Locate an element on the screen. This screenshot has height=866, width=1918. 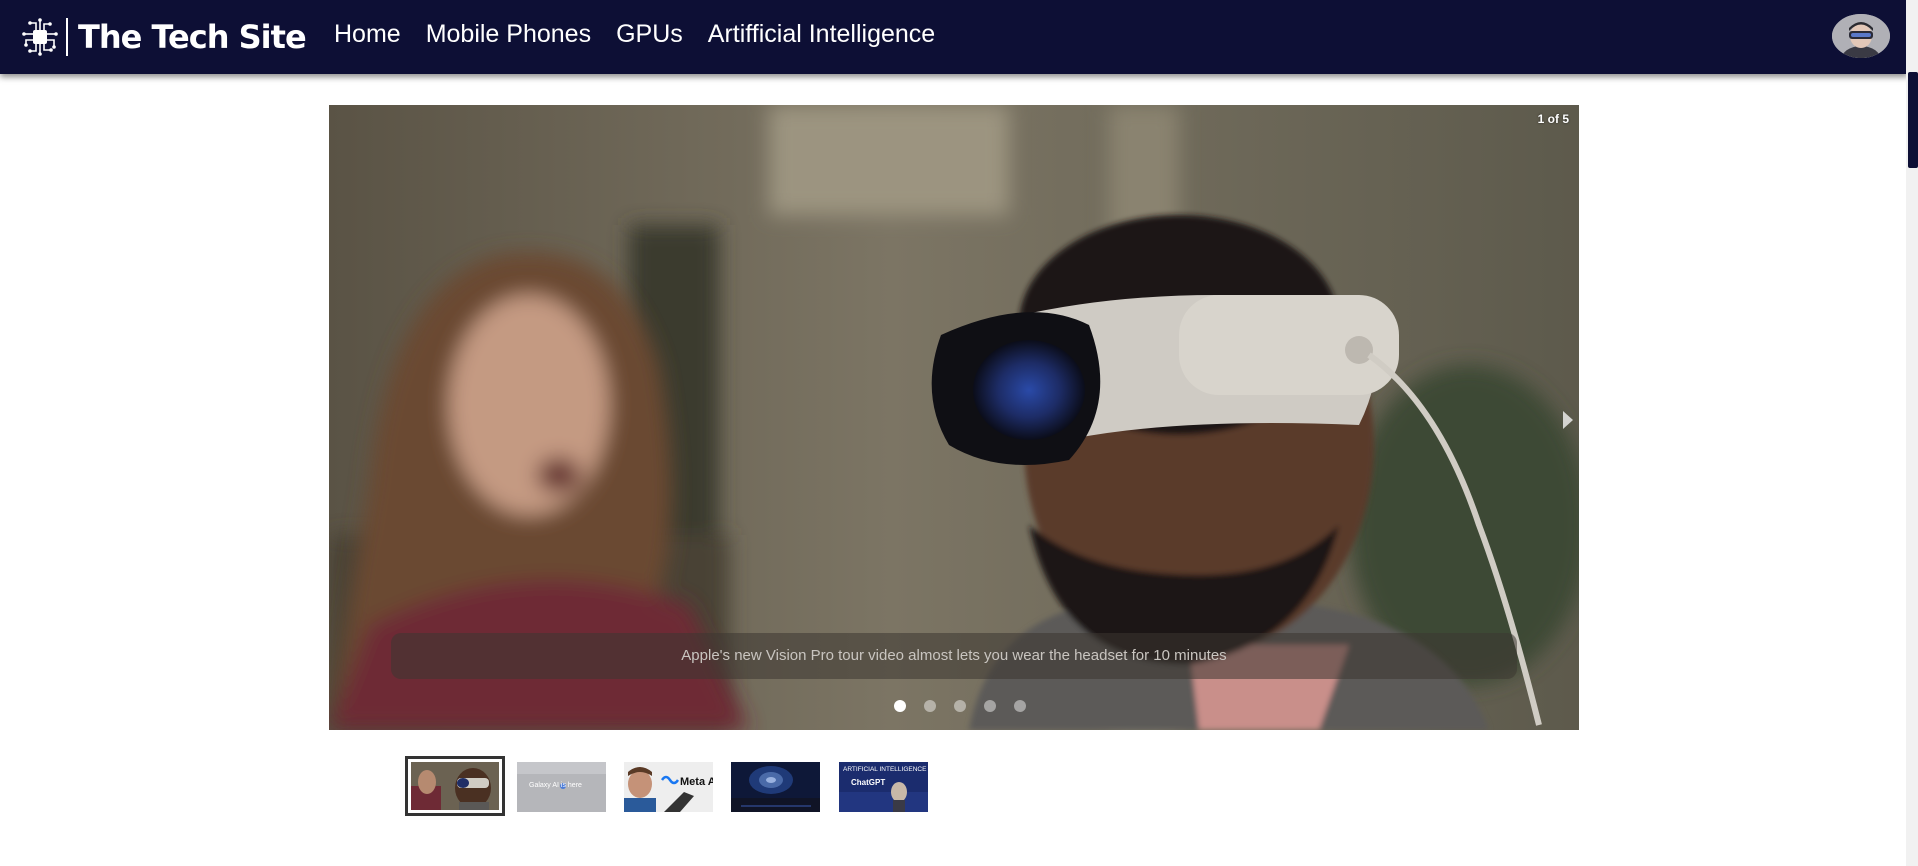
circuit-chip-icon is located at coordinates (40, 37).